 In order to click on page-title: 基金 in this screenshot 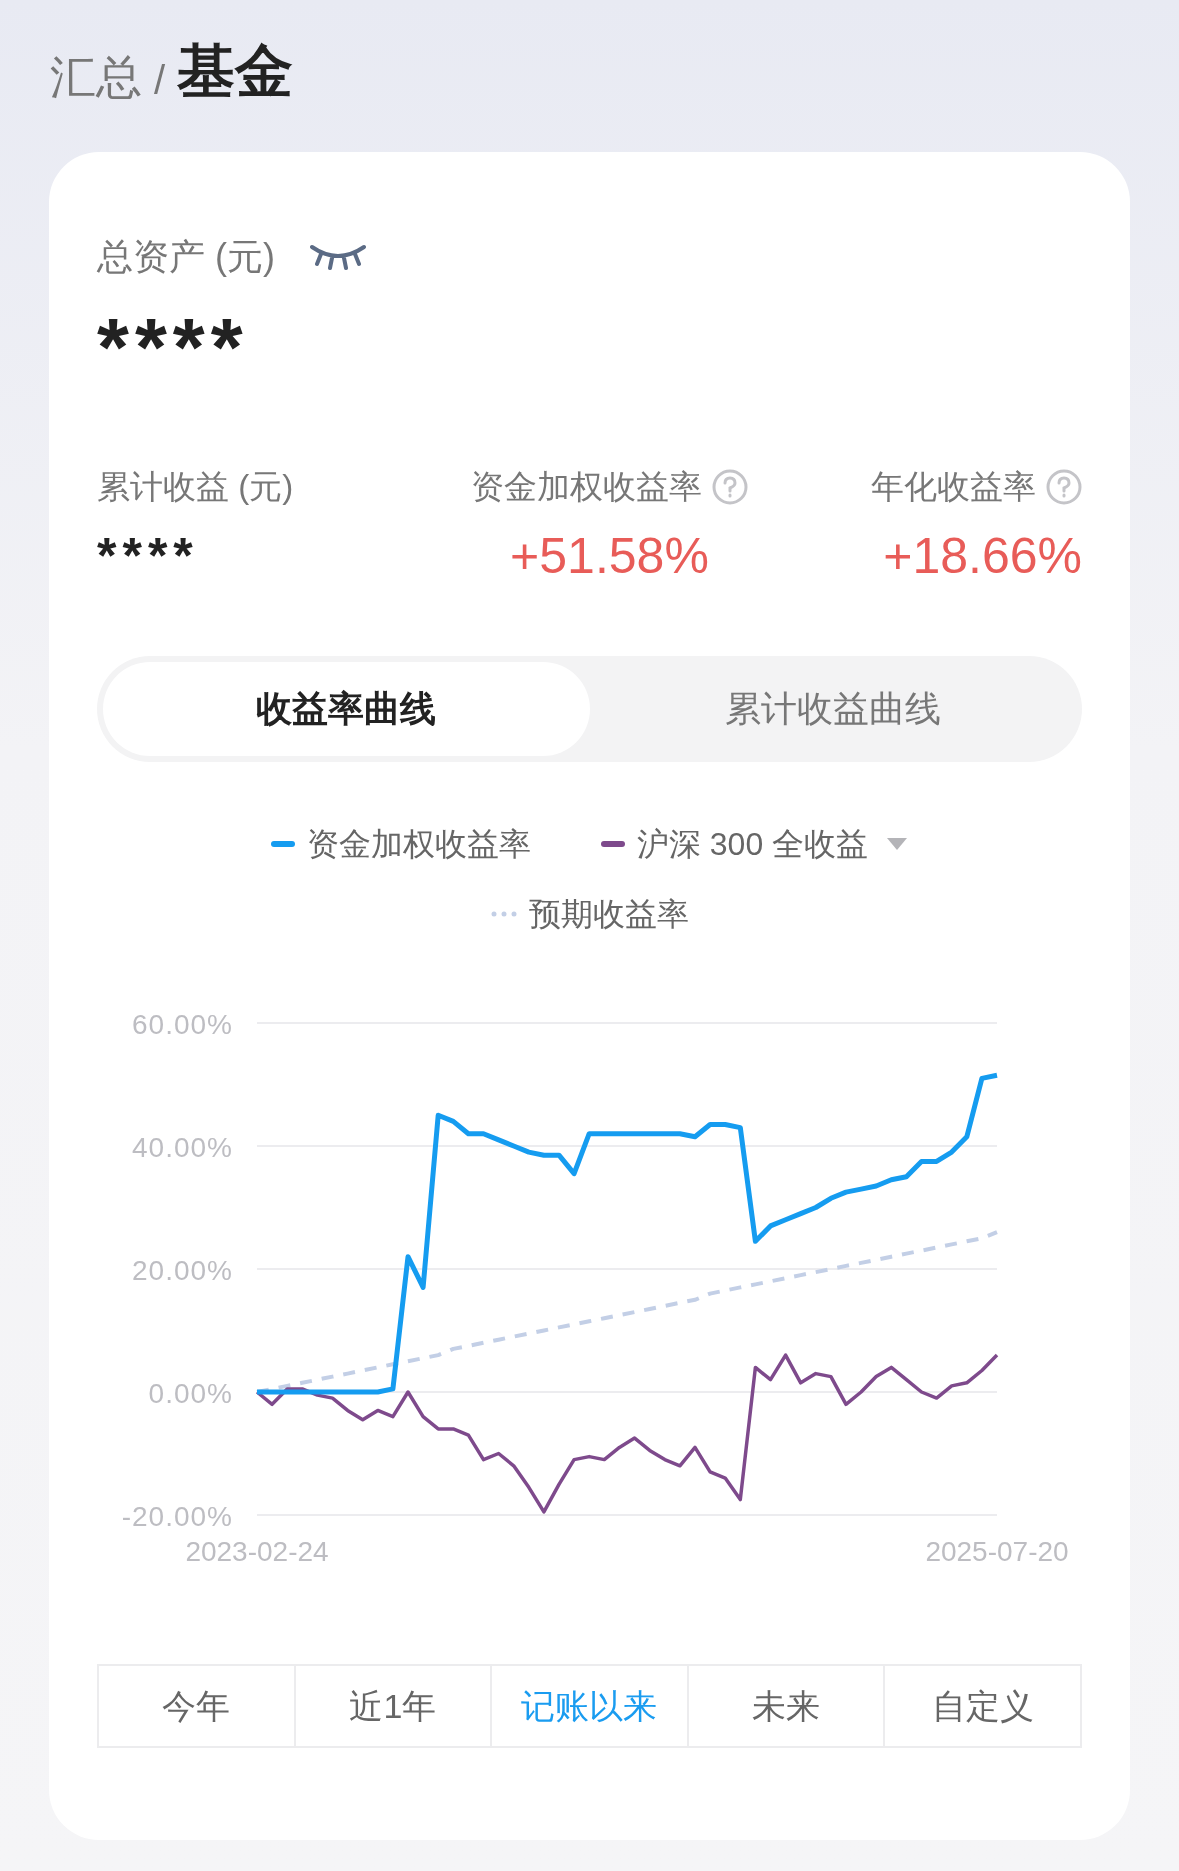, I will do `click(235, 71)`.